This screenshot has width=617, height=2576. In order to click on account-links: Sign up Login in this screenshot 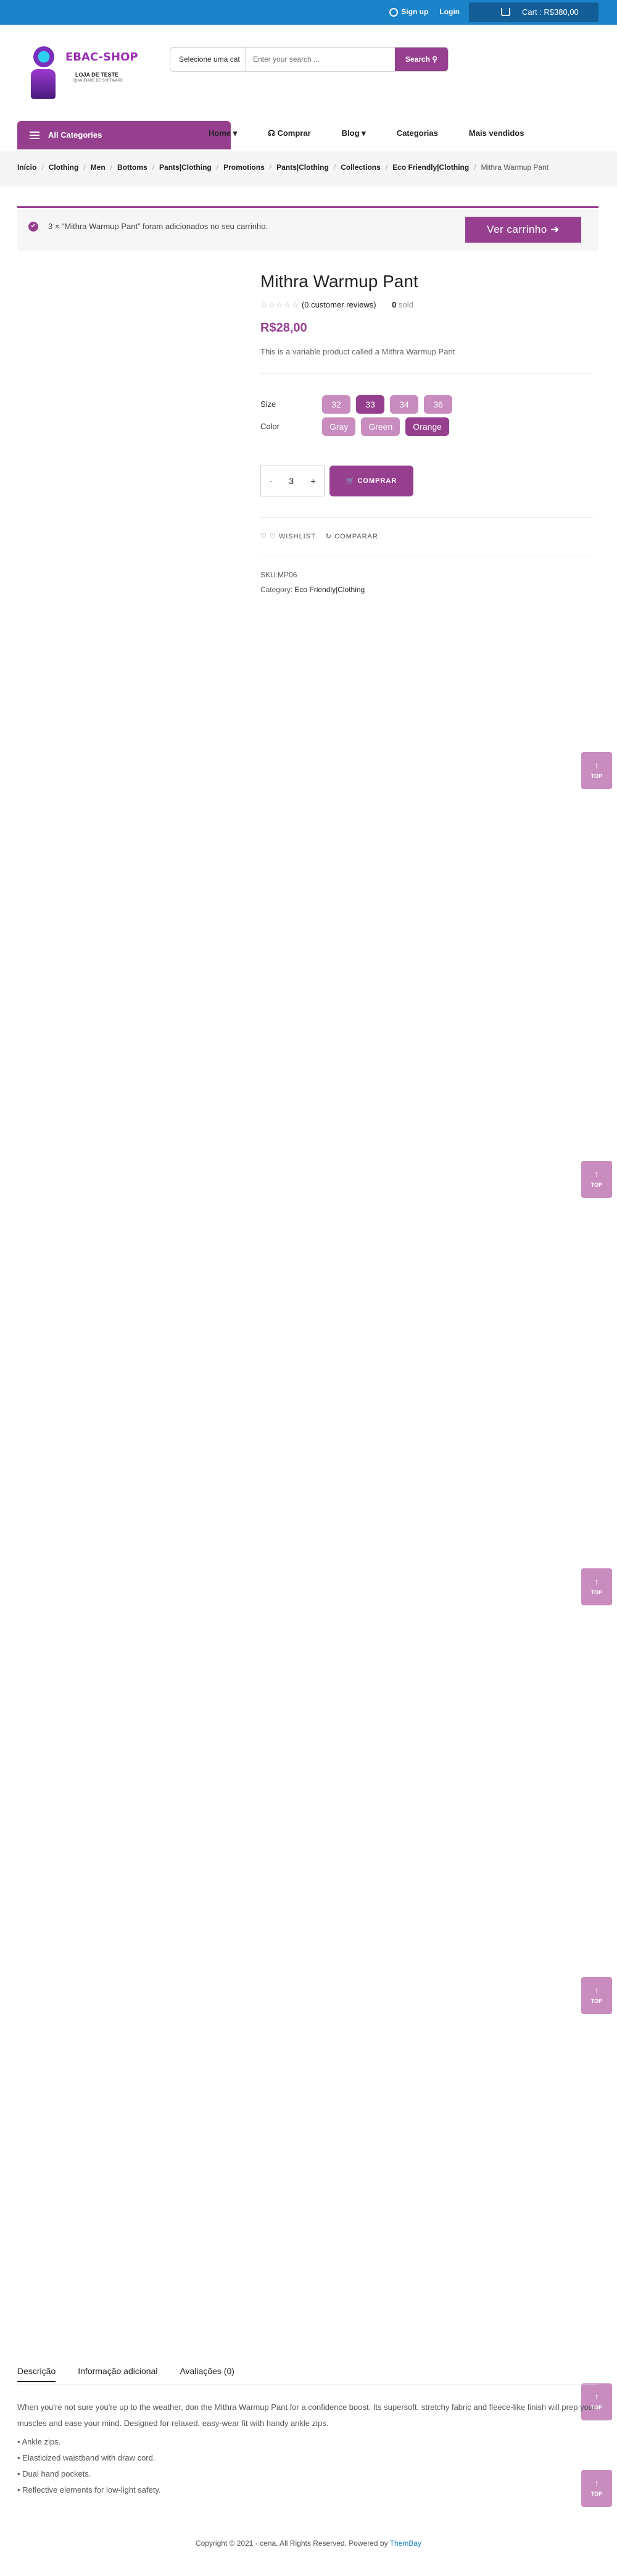, I will do `click(424, 12)`.